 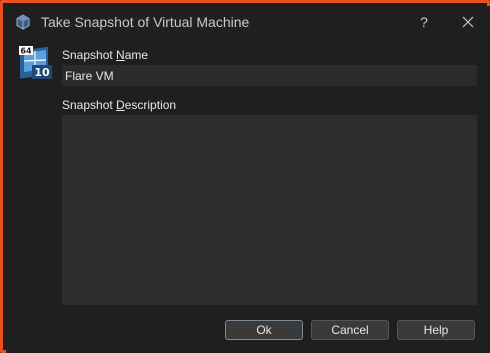 What do you see at coordinates (269, 75) in the screenshot?
I see `snapshot-name-input` at bounding box center [269, 75].